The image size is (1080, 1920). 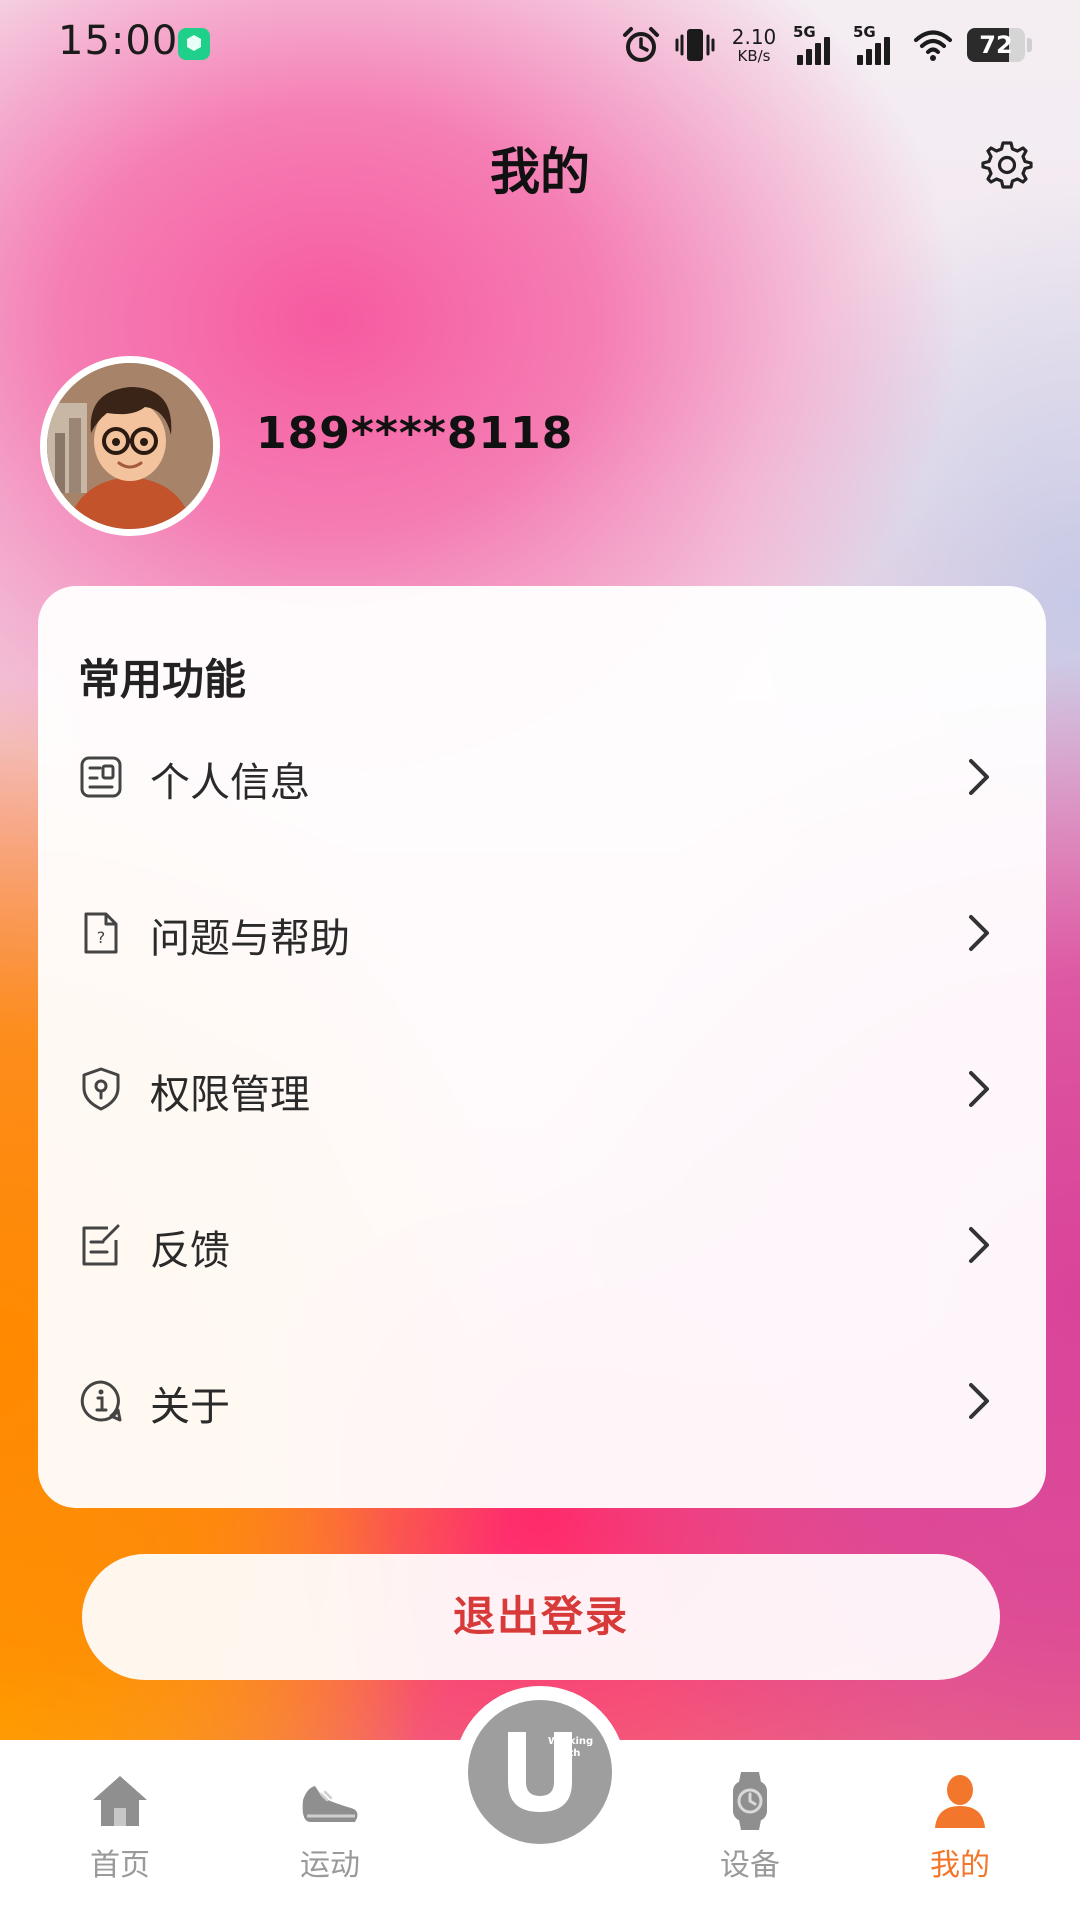 I want to click on menu-item-label: 反馈, so click(x=190, y=1251).